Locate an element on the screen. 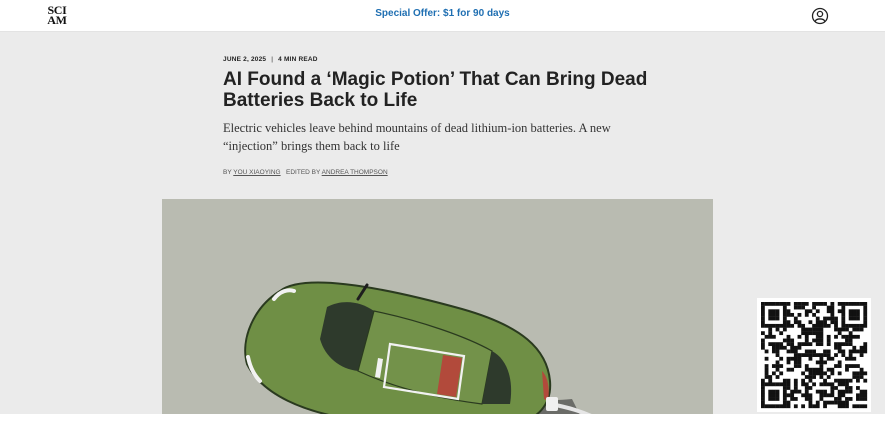 The image size is (885, 424). top-bar: SCI AM Special Offer: $1 for 90 days is located at coordinates (442, 16).